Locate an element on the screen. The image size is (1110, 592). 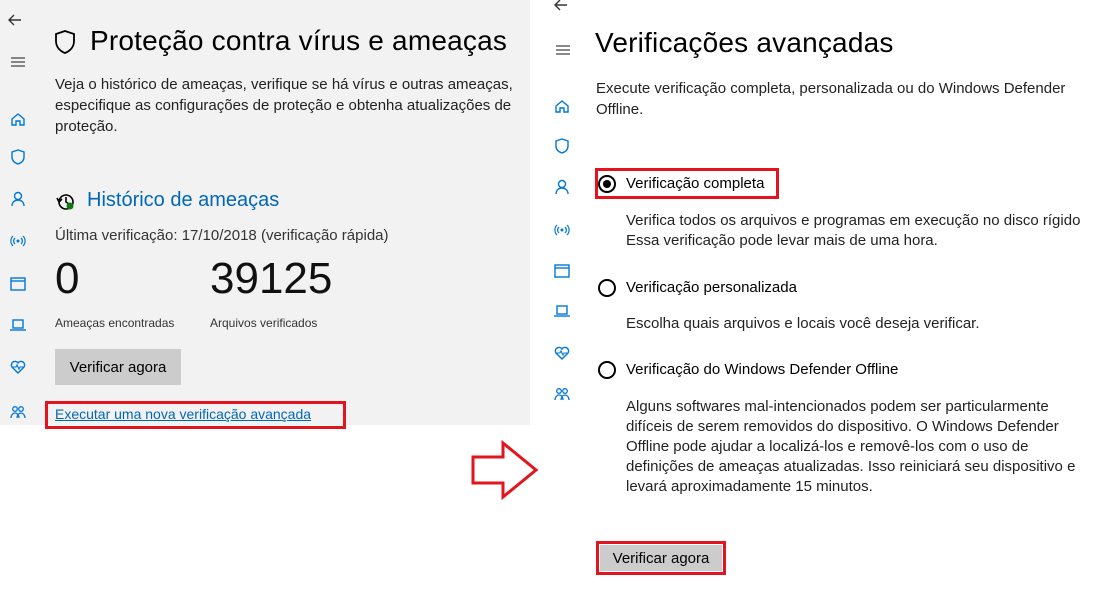
files-label: Arquivos verificados is located at coordinates (264, 323).